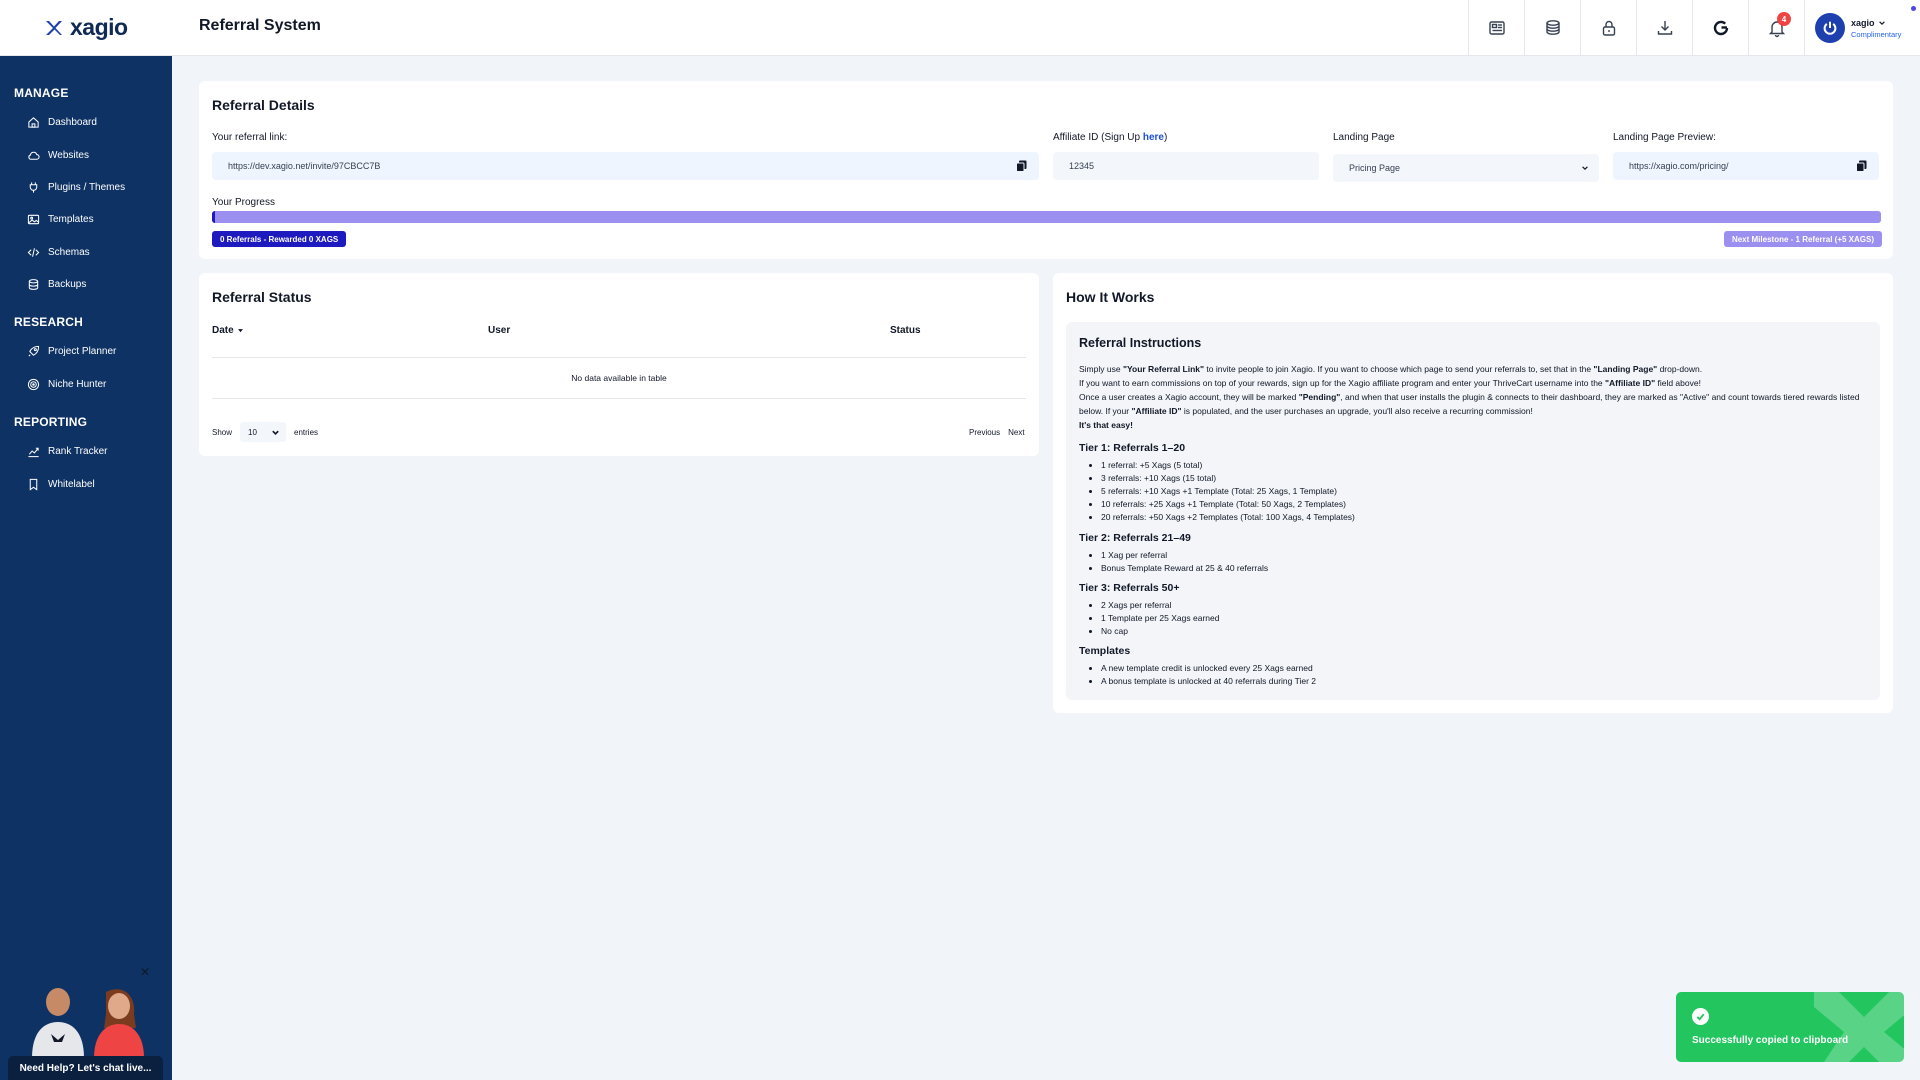 This screenshot has width=1920, height=1080. Describe the element at coordinates (1679, 166) in the screenshot. I see `landing-preview-value: https://xagio.com/pricing/` at that location.